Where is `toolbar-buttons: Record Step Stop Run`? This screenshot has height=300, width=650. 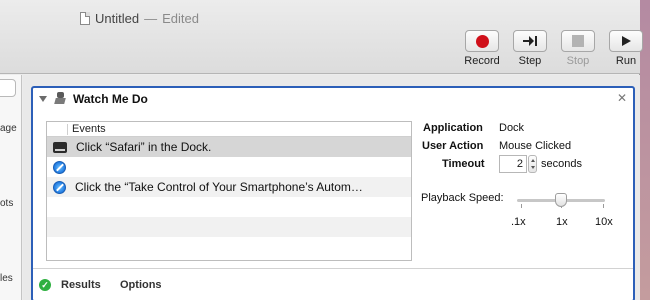
toolbar-buttons: Record Step Stop Run is located at coordinates (554, 48).